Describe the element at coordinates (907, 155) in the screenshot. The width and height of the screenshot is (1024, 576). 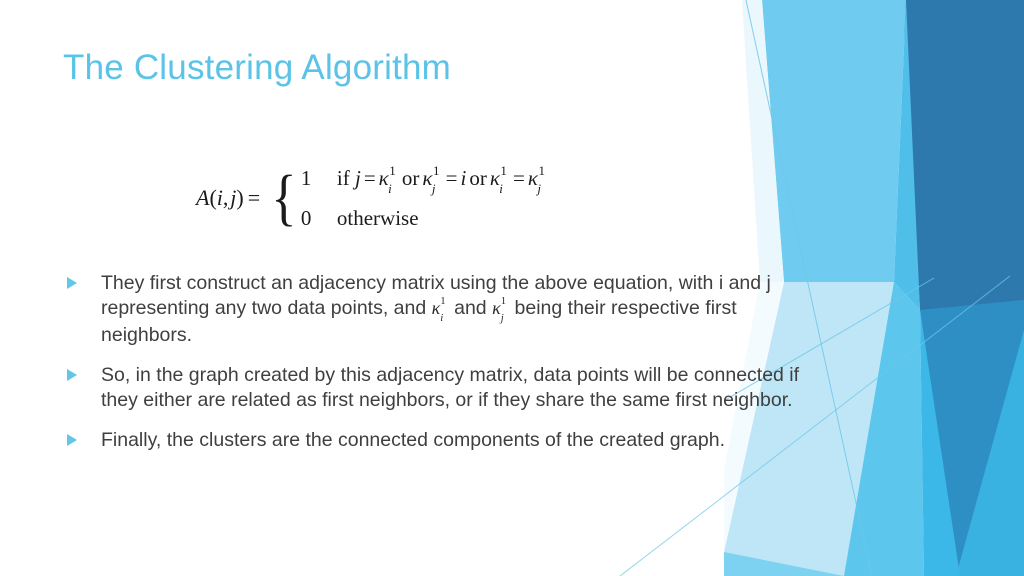
I see `shape-mid-cyan-upper` at that location.